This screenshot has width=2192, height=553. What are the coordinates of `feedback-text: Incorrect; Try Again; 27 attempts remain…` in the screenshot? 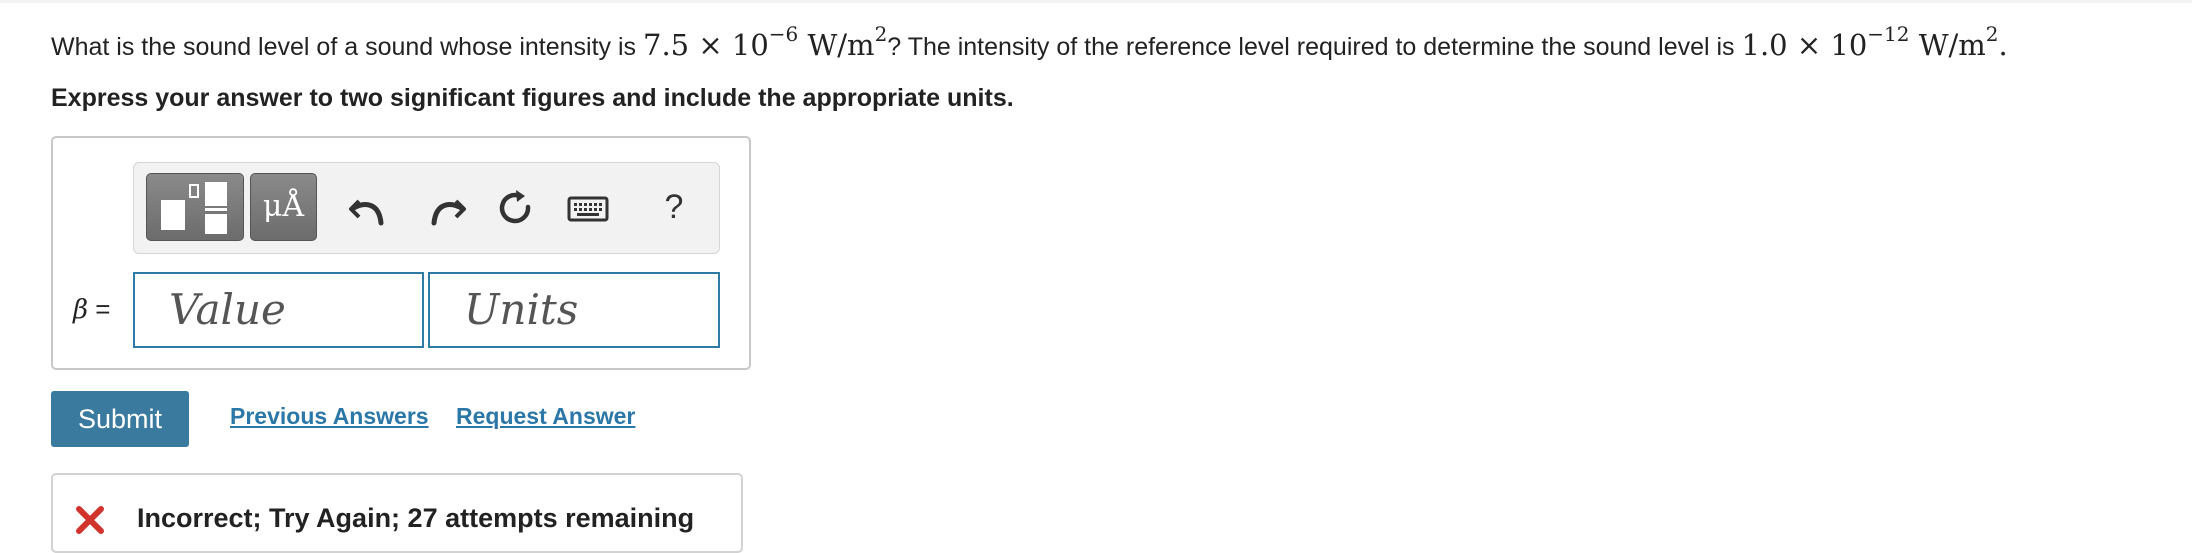 It's located at (416, 518).